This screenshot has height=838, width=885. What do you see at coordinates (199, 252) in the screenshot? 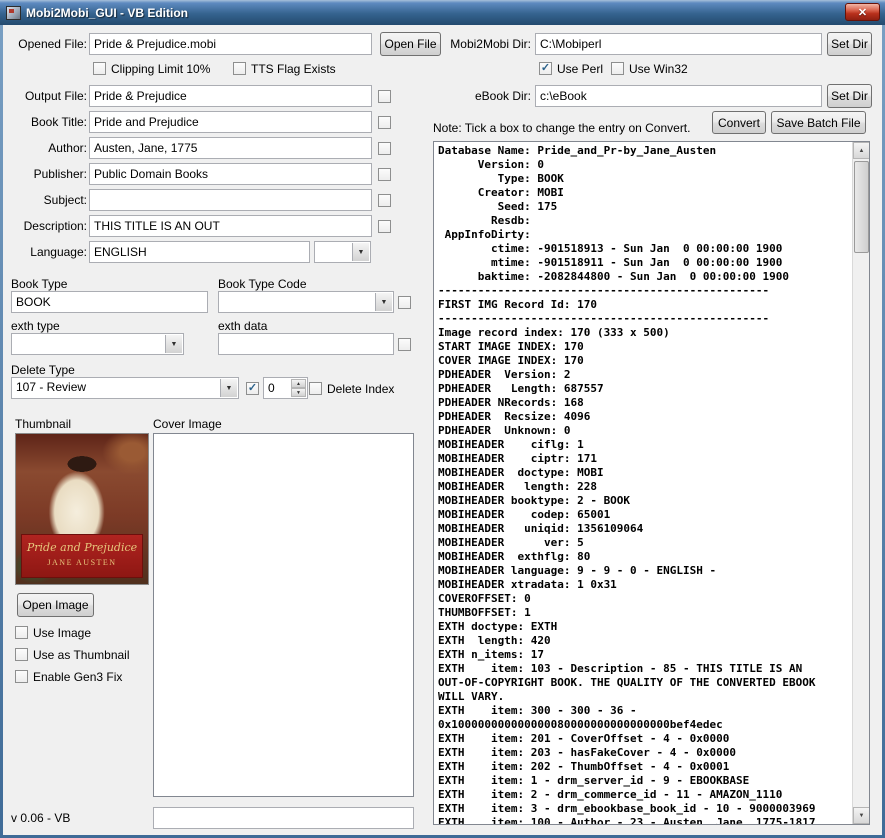
I see `language-input` at bounding box center [199, 252].